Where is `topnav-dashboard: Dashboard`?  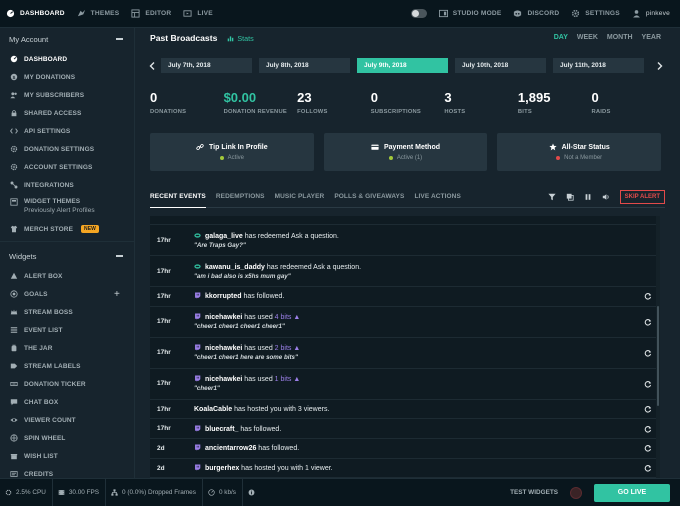
topnav-dashboard: Dashboard is located at coordinates (35, 14).